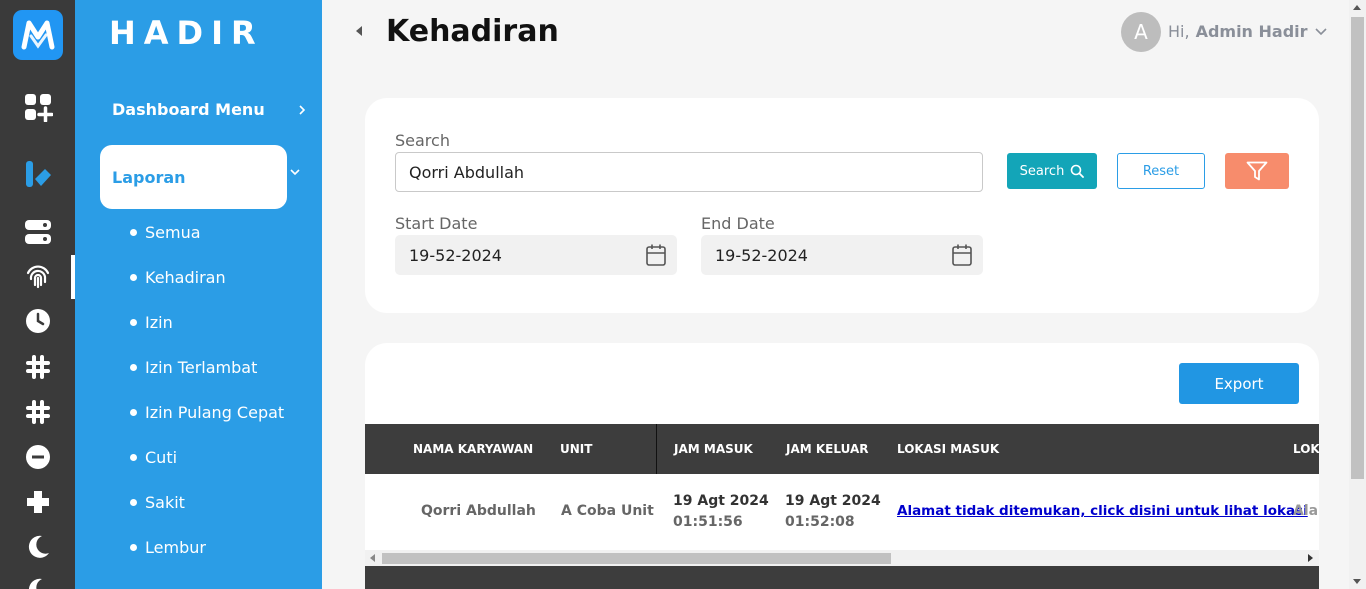 The width and height of the screenshot is (1366, 589). I want to click on table-horizontal-scrollbar, so click(842, 558).